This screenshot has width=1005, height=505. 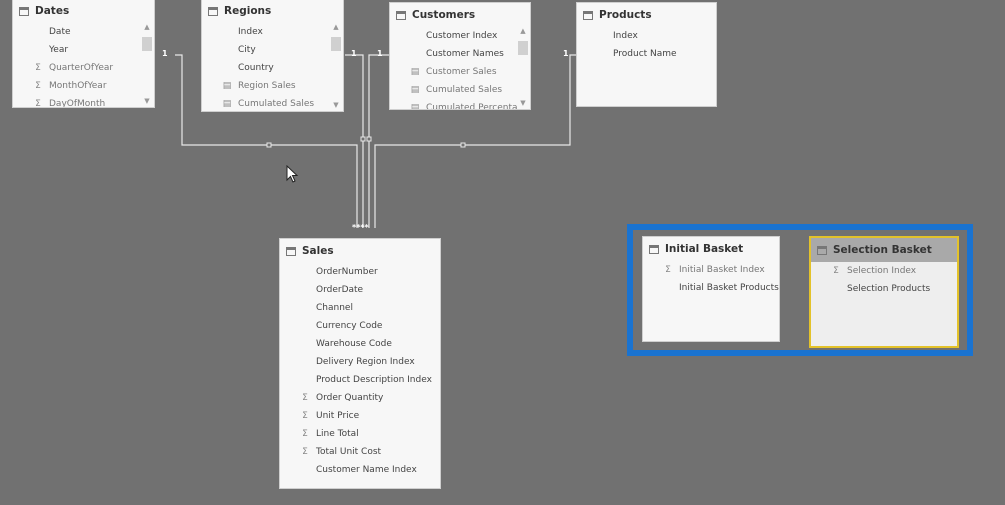 What do you see at coordinates (338, 416) in the screenshot?
I see `field-label: Unit Price` at bounding box center [338, 416].